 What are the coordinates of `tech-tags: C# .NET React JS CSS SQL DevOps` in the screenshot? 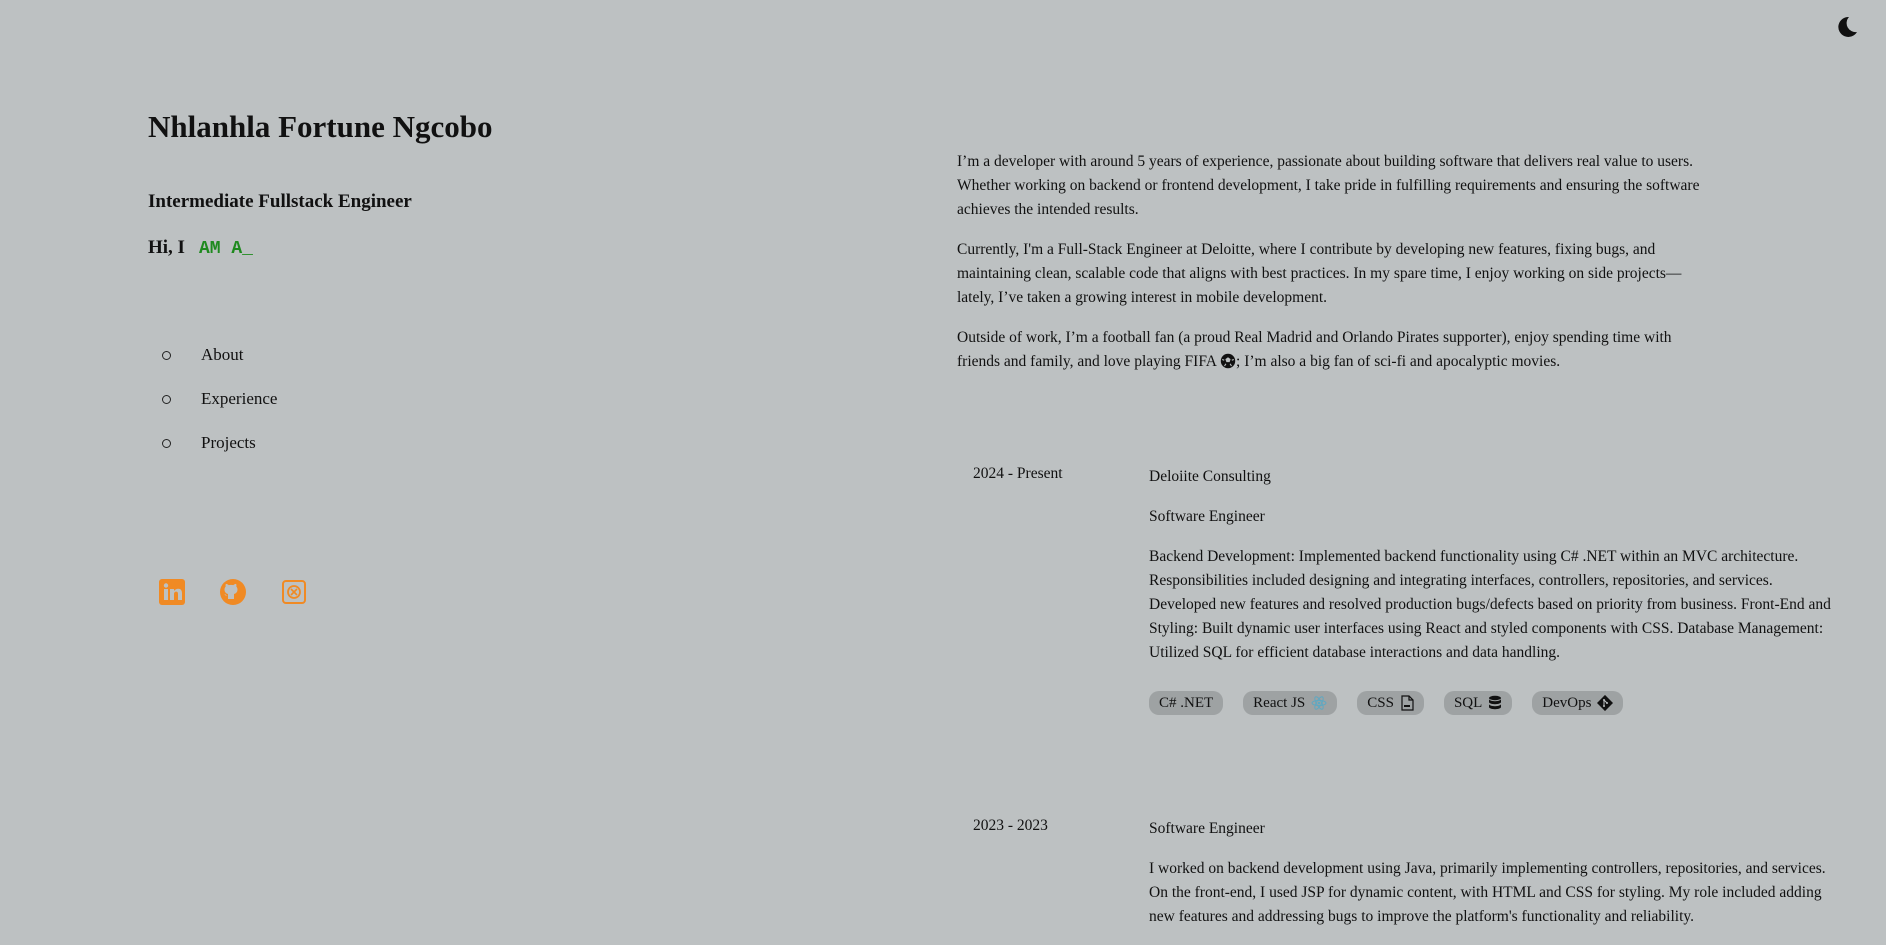 It's located at (1494, 703).